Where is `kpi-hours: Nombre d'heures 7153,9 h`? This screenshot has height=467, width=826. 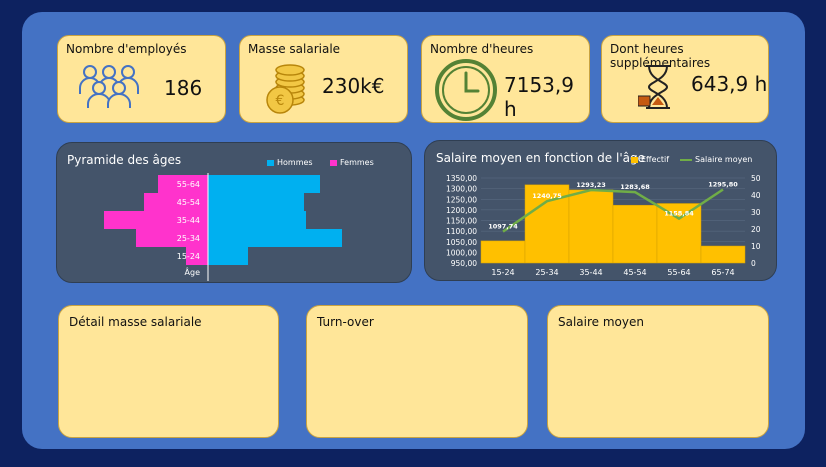 kpi-hours: Nombre d'heures 7153,9 h is located at coordinates (505, 79).